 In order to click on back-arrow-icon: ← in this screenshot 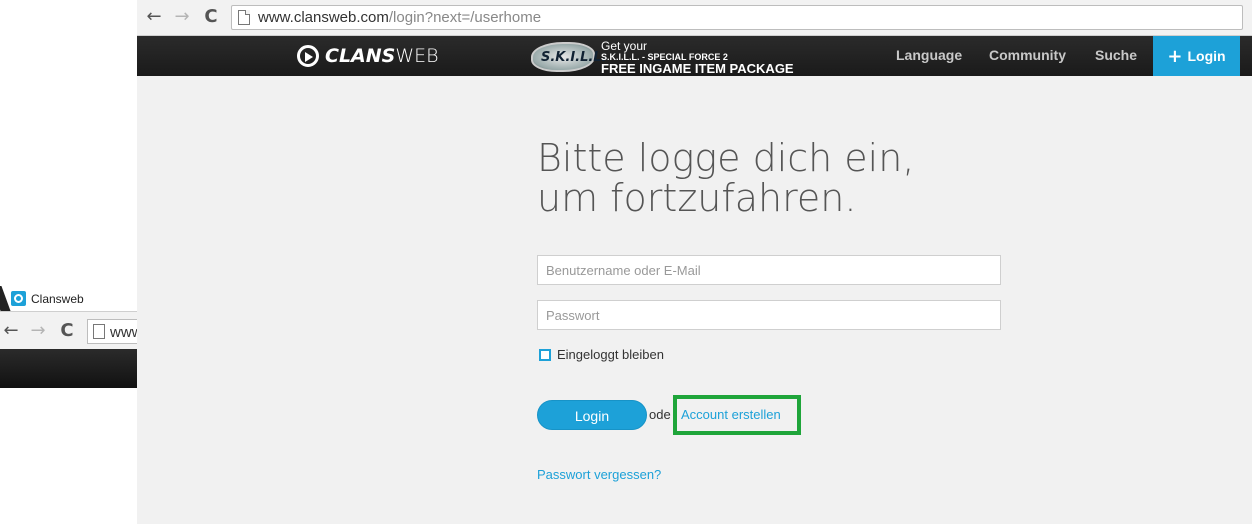, I will do `click(154, 17)`.